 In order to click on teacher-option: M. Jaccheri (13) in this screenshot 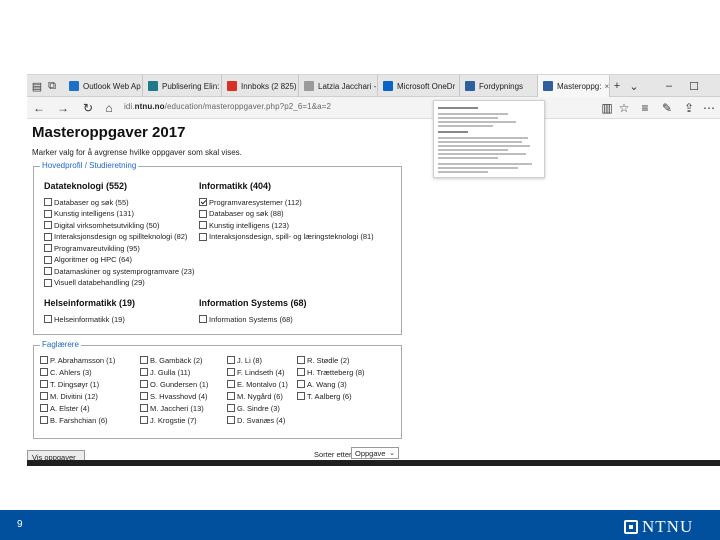, I will do `click(172, 408)`.